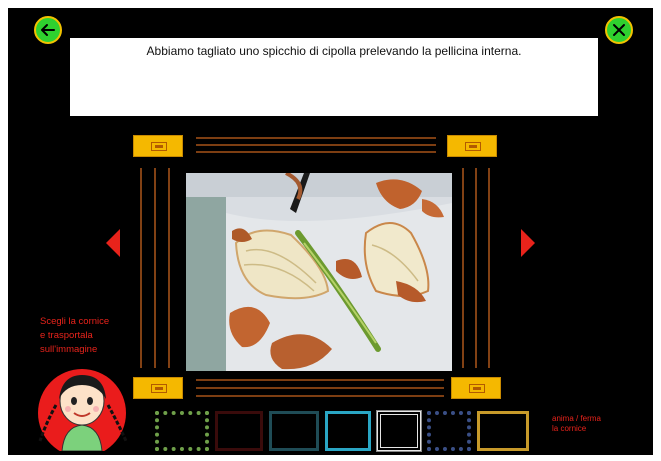 The width and height of the screenshot is (661, 461). I want to click on frame-cyan-icon, so click(348, 431).